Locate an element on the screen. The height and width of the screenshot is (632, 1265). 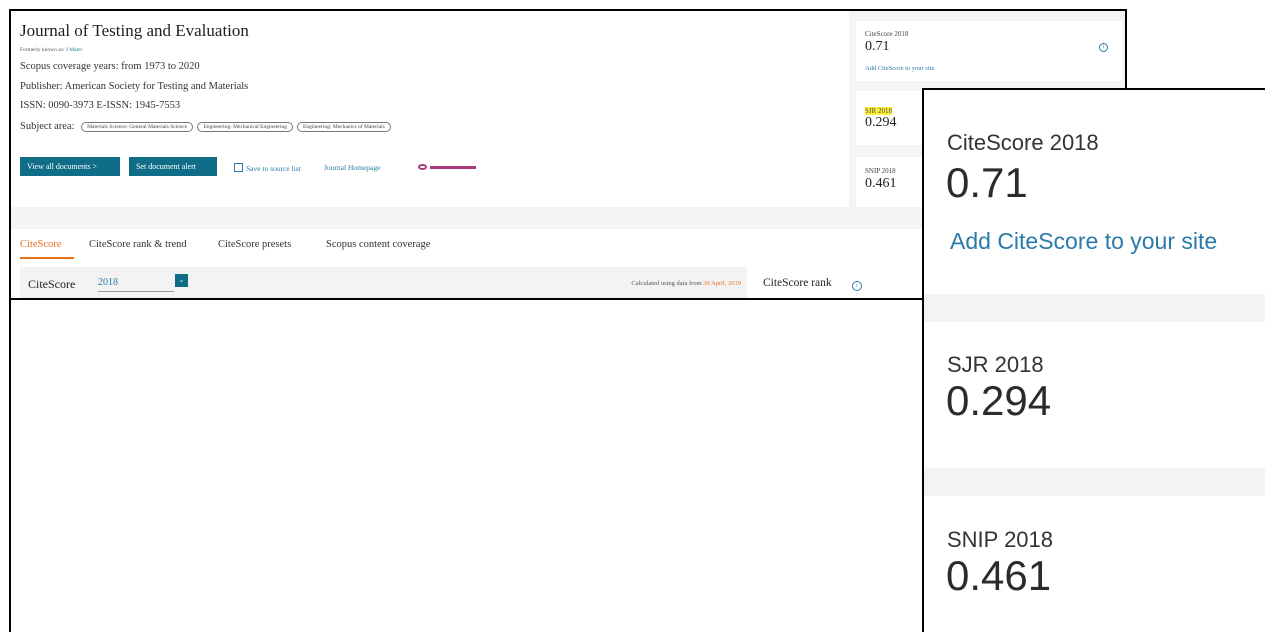
save-to-source-list-link: Save to source list is located at coordinates (267, 168).